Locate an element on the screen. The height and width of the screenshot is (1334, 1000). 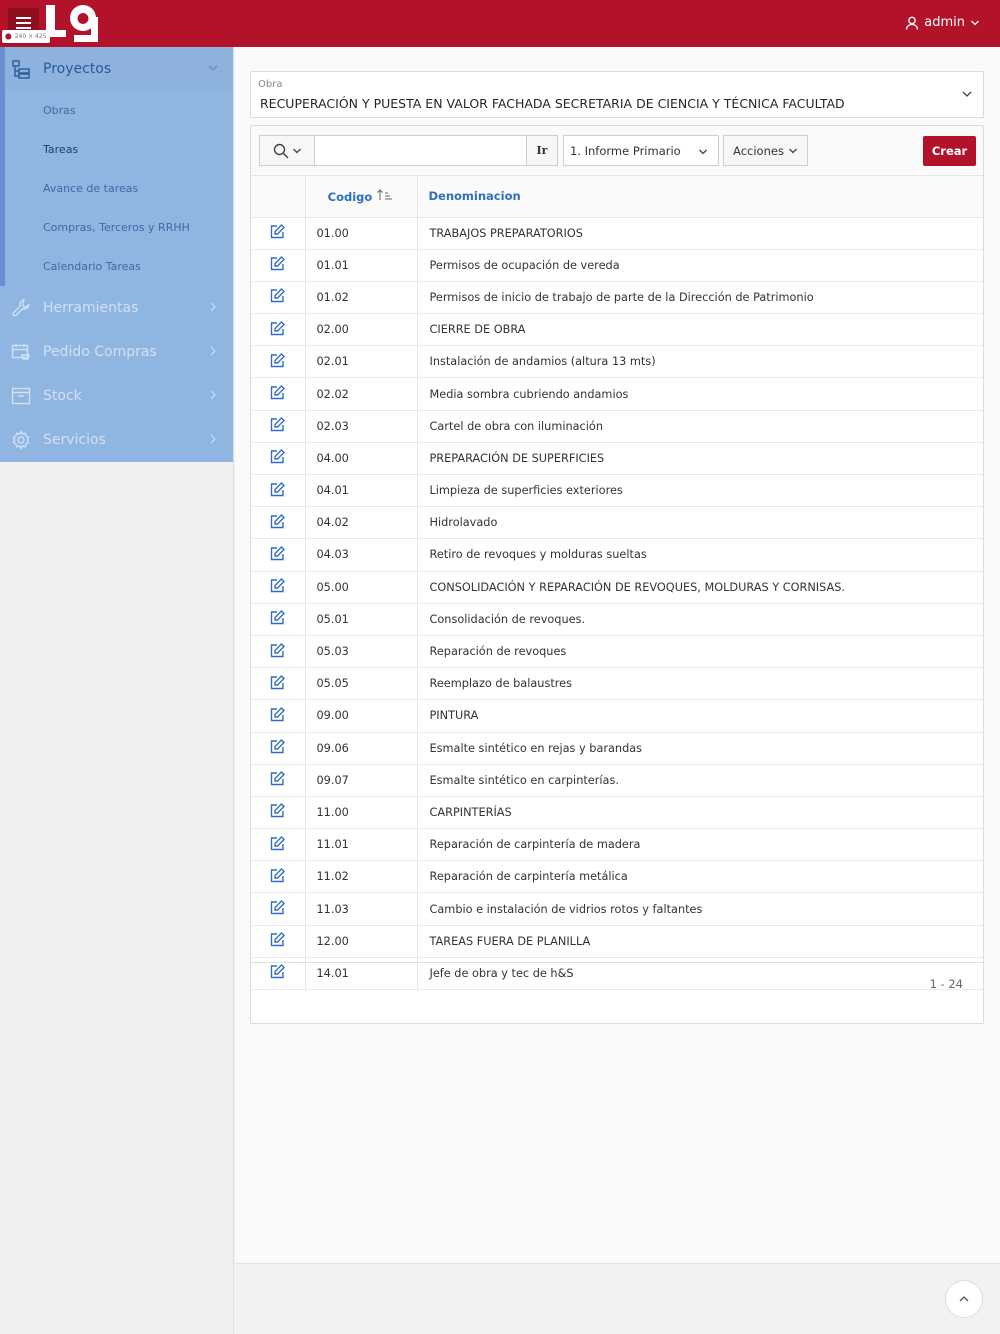
search-columns-button is located at coordinates (287, 150).